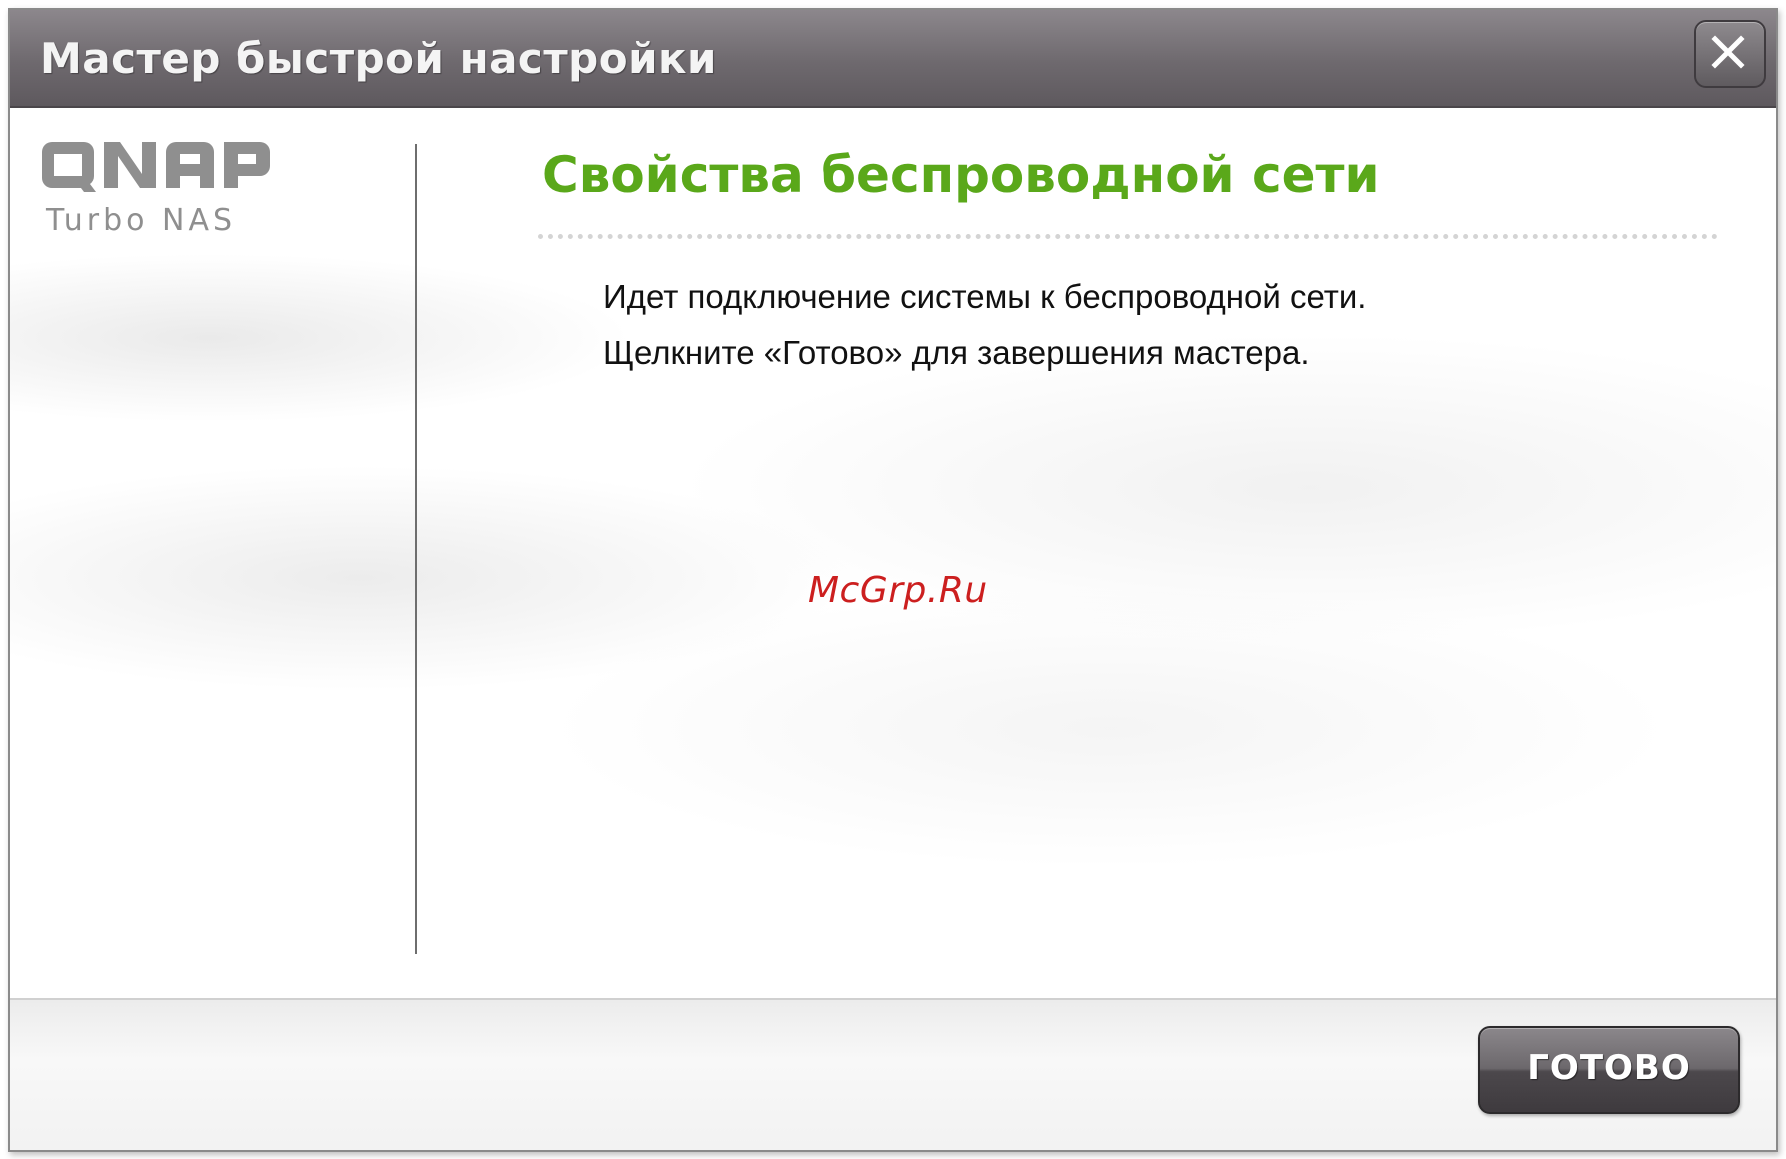  I want to click on close-button, so click(1730, 54).